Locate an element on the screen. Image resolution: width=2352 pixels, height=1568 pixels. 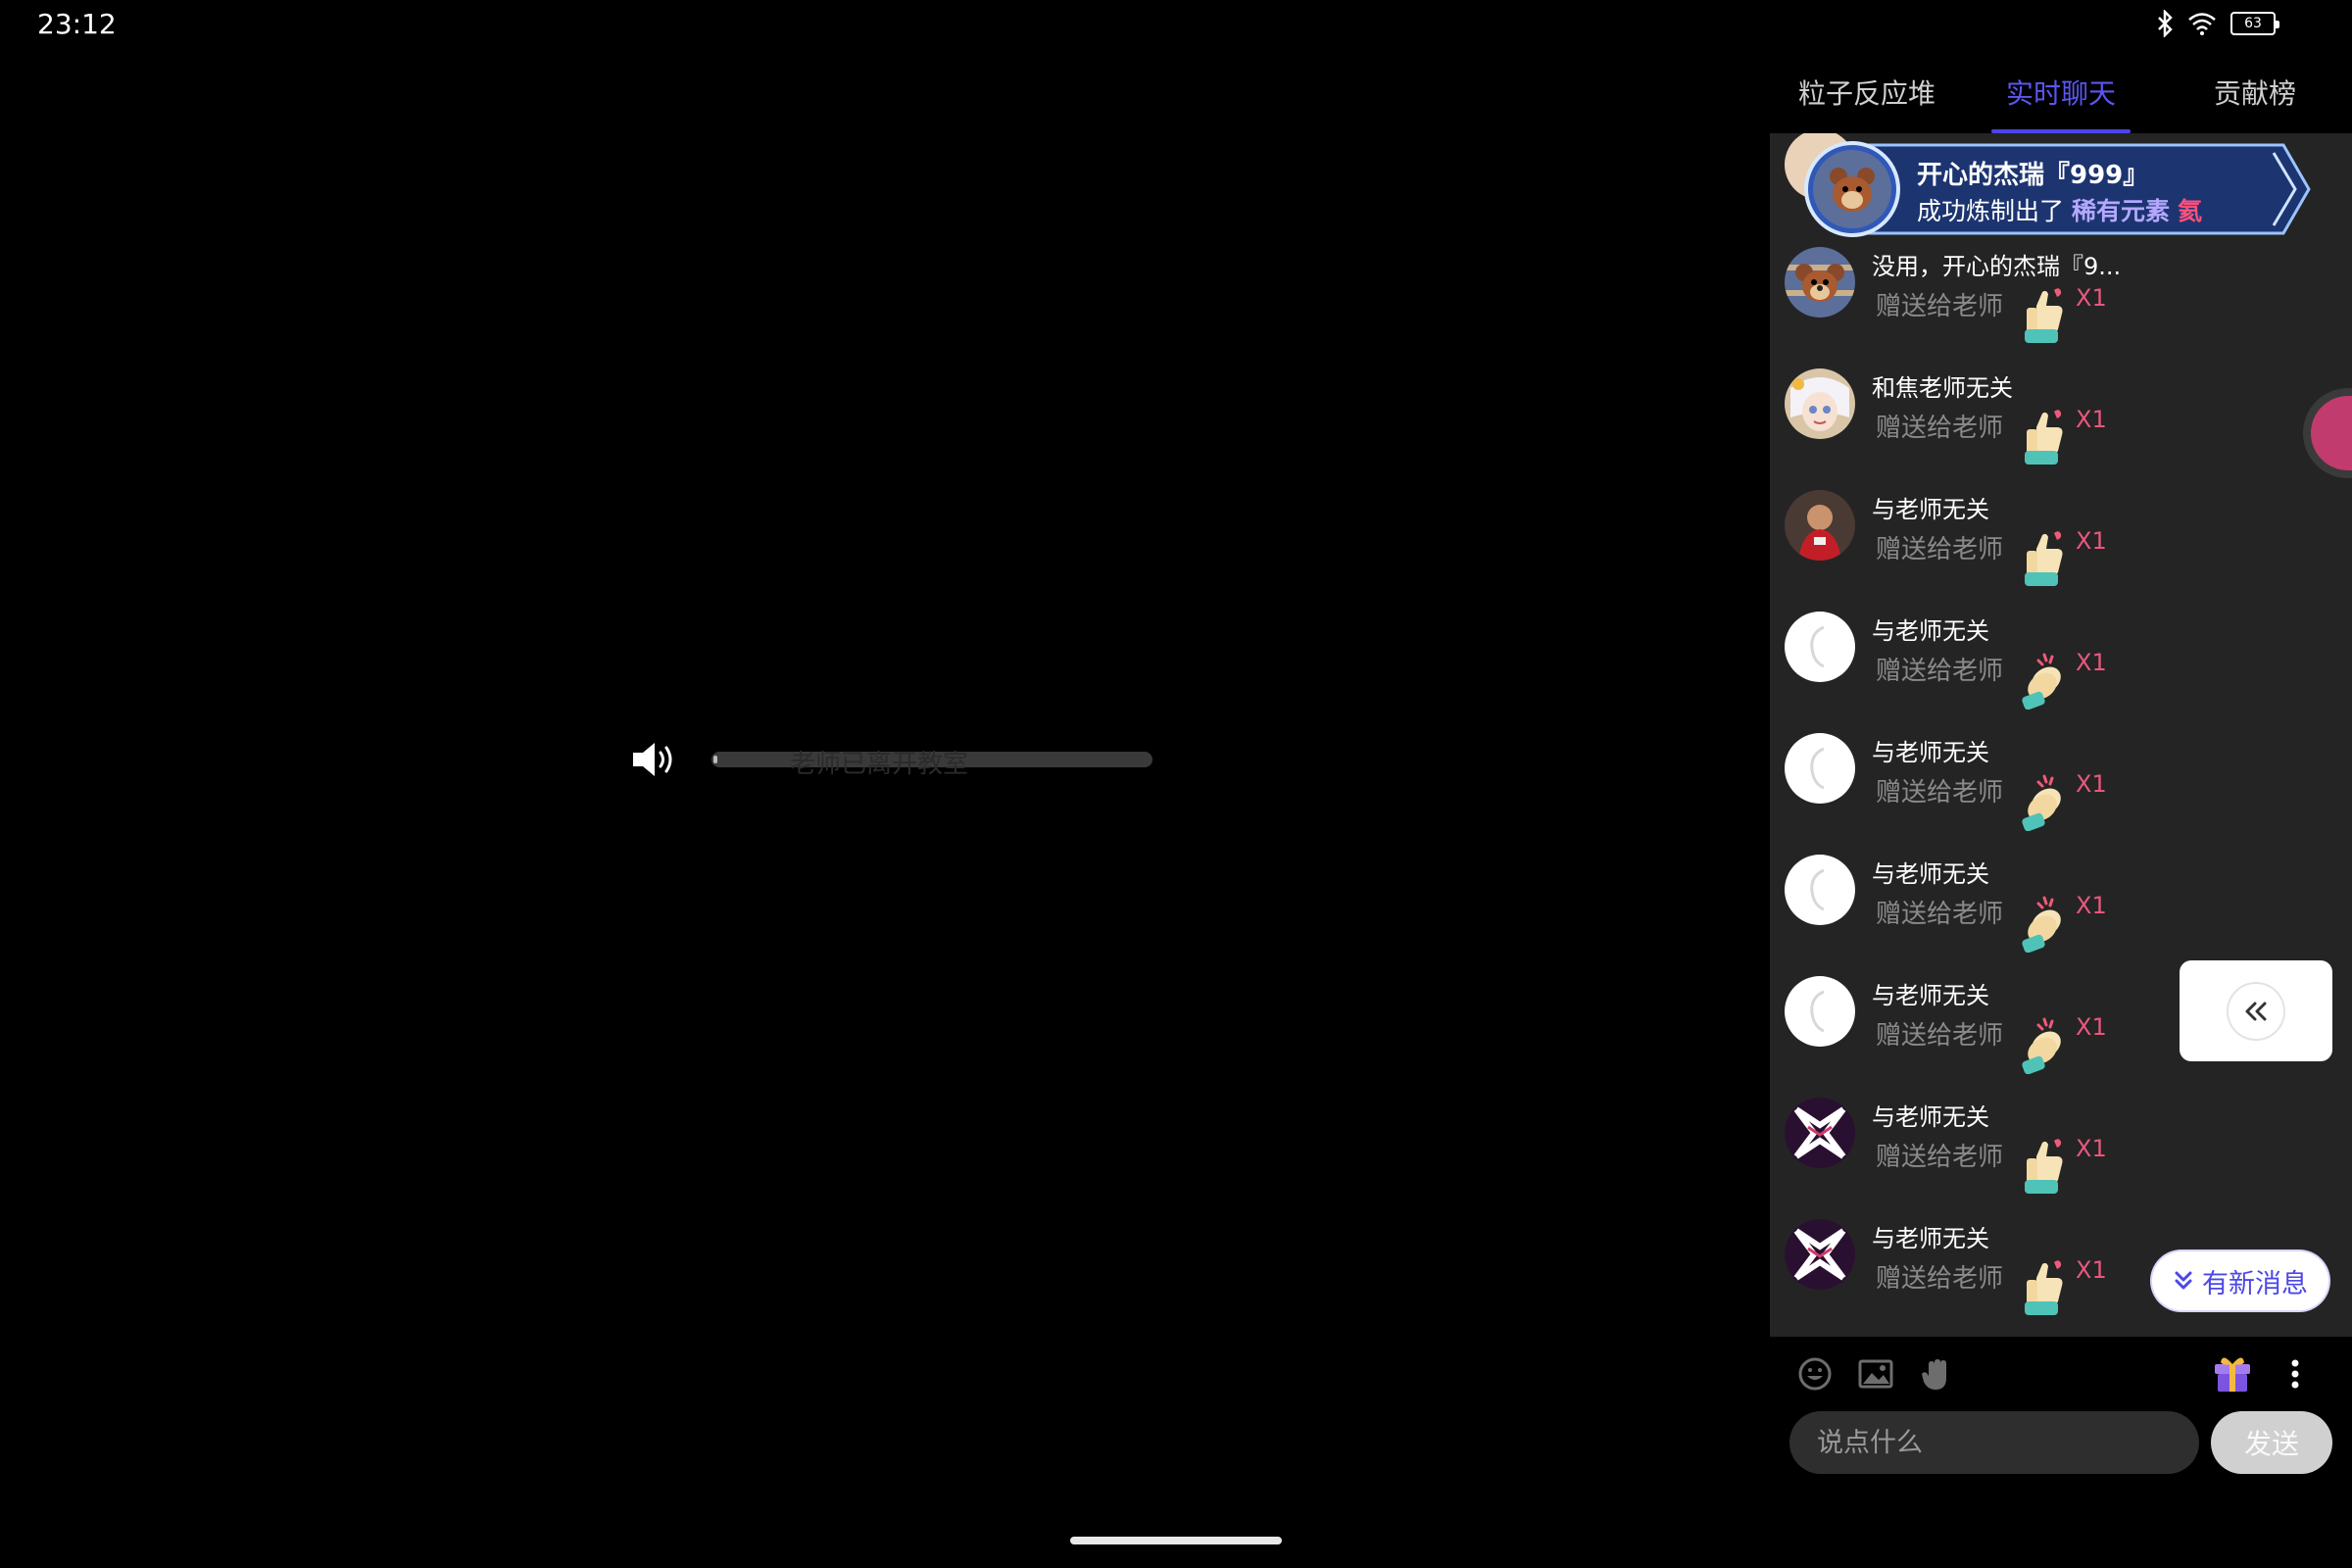
message-sender-name: 和焦老师无关 is located at coordinates (1942, 388).